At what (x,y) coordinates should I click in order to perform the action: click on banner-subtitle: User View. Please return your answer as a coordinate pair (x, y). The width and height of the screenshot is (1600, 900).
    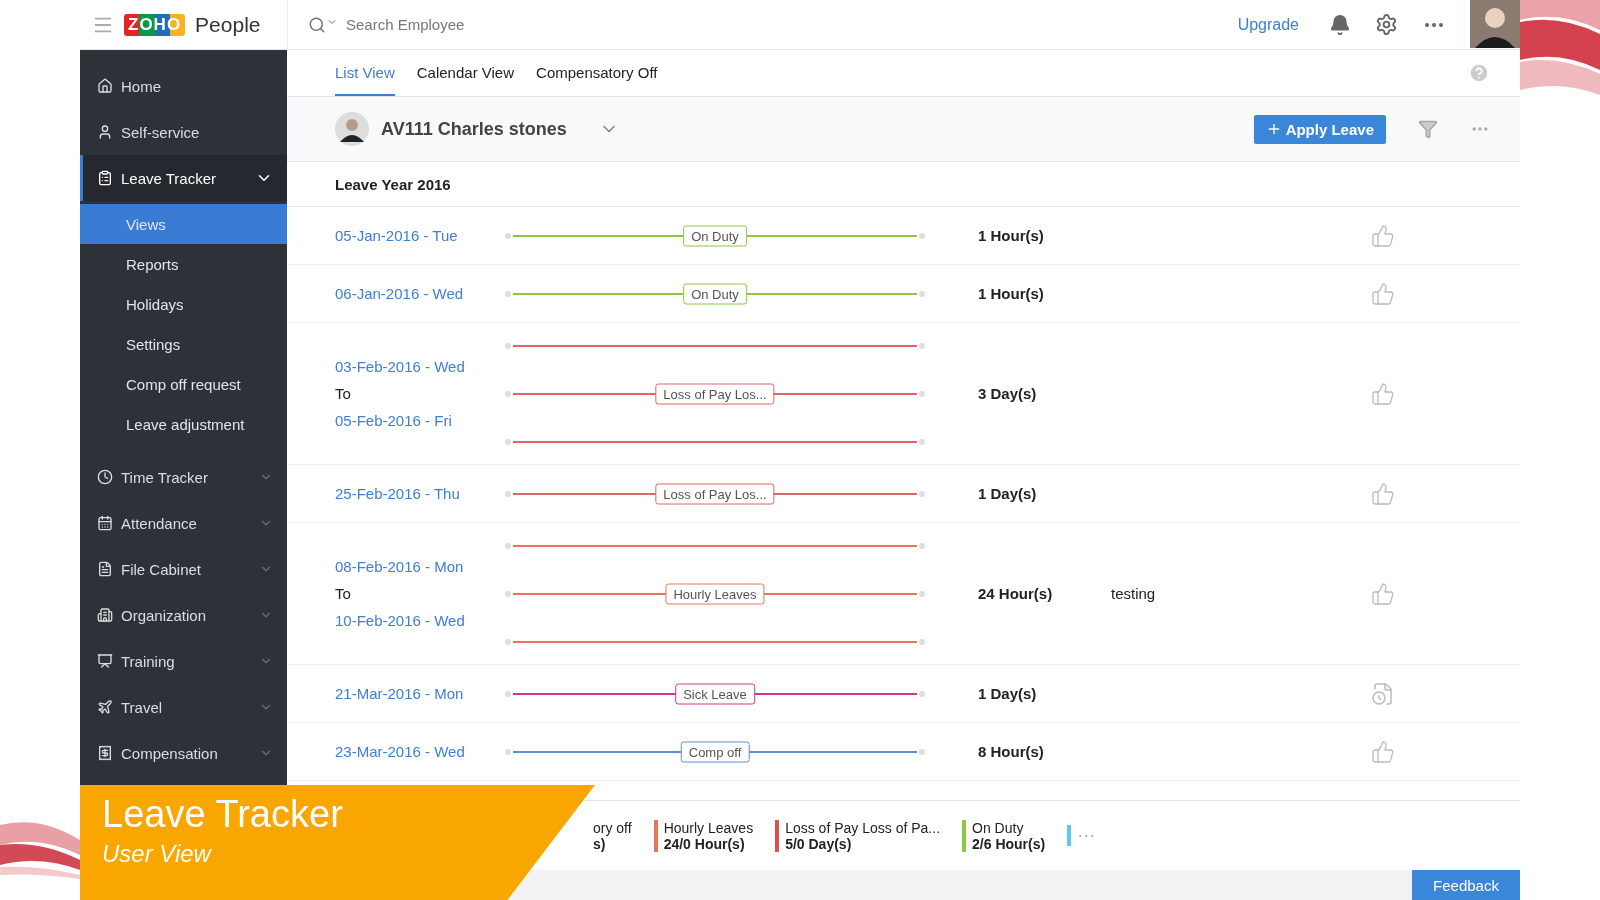
    Looking at the image, I should click on (156, 854).